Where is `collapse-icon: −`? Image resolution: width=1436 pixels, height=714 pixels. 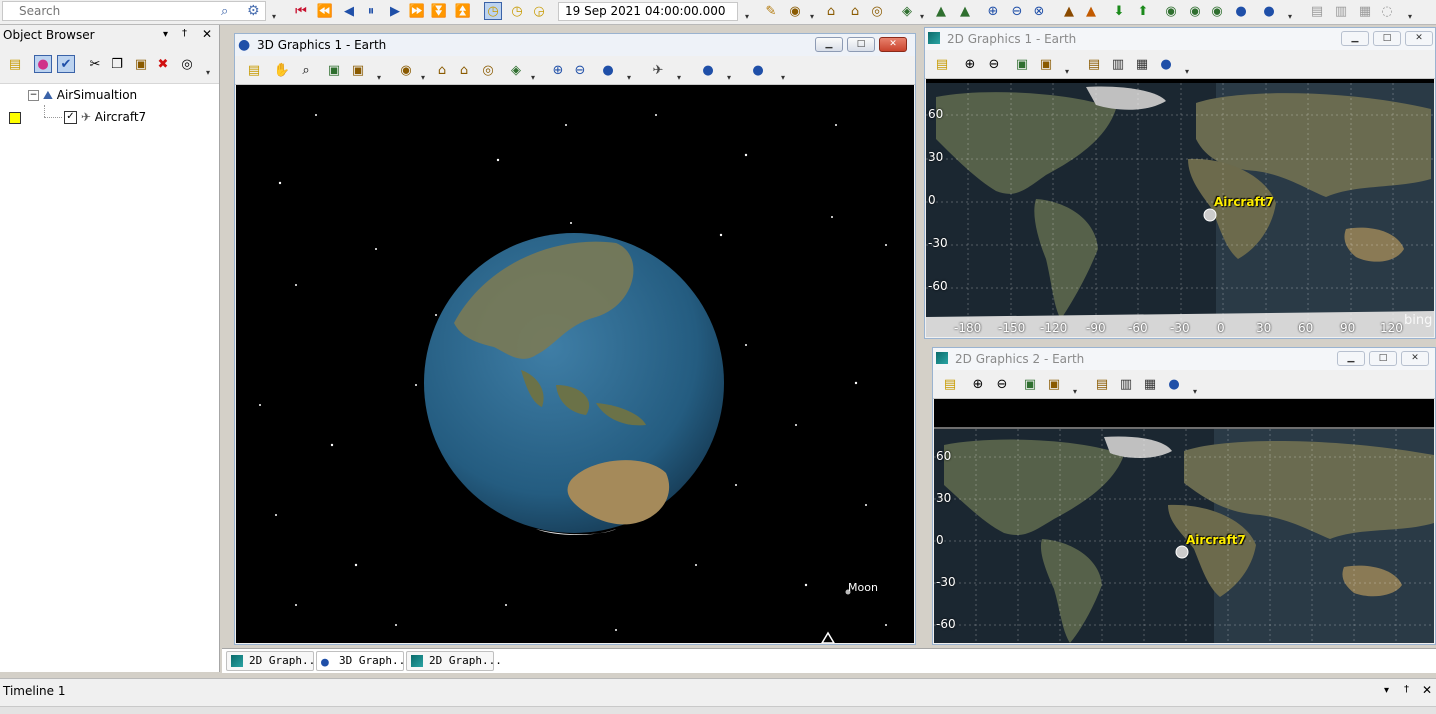 collapse-icon: − is located at coordinates (33, 95).